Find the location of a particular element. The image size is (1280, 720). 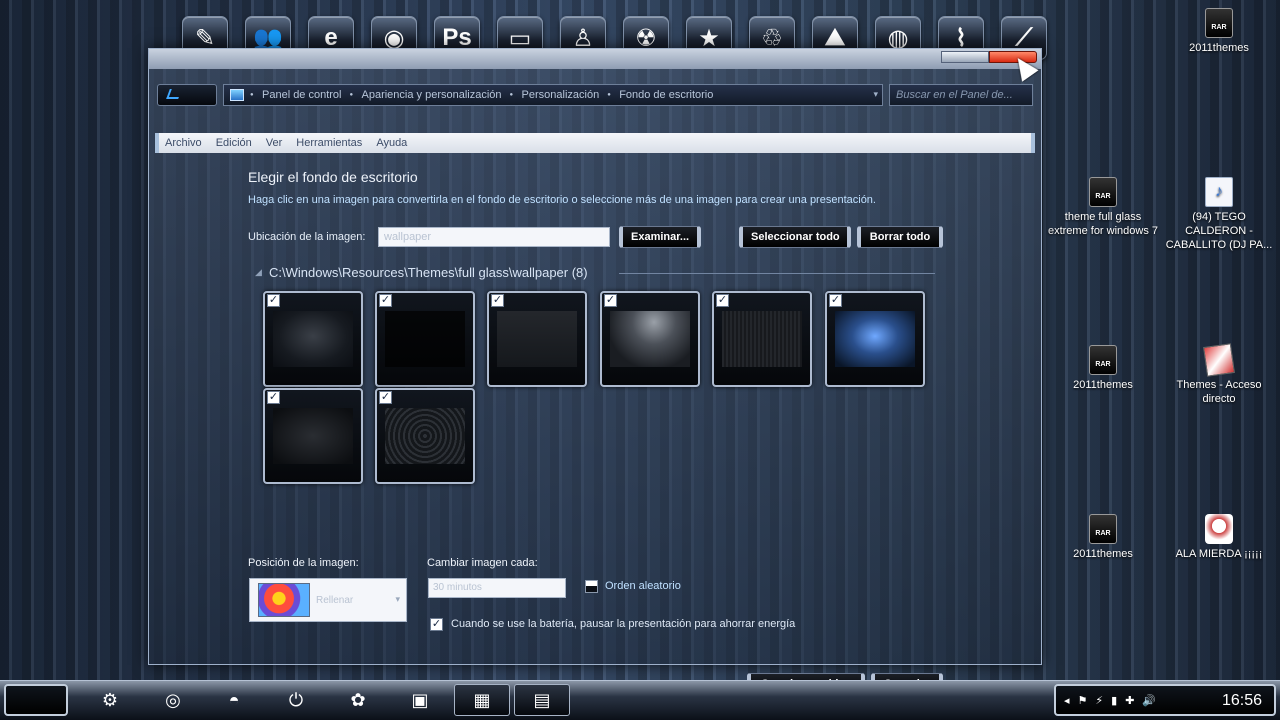

location-dropdown: wallpaper is located at coordinates (494, 237).